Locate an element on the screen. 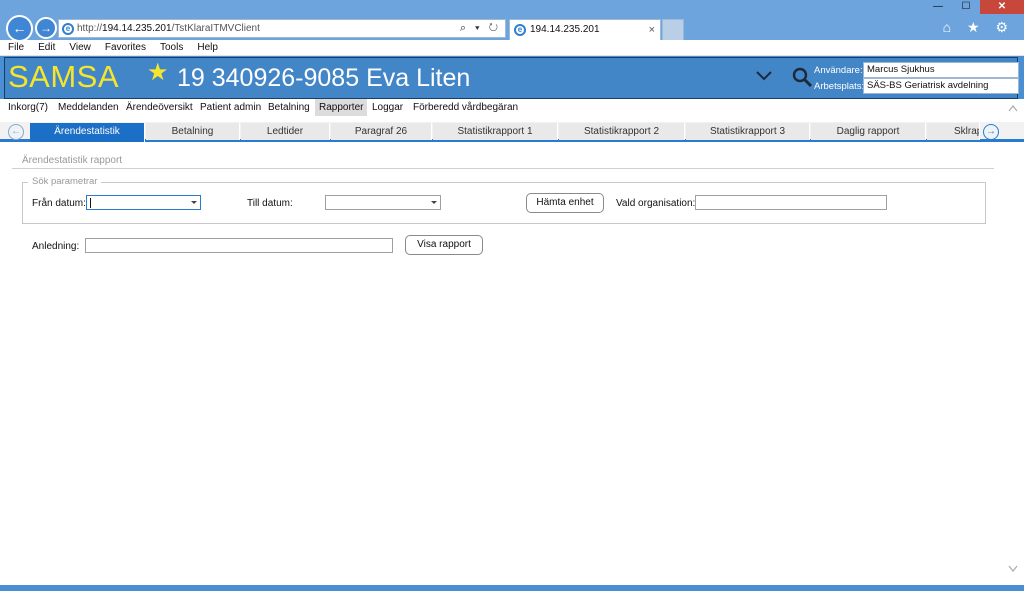 The image size is (1024, 591). to-date-label: Till datum: is located at coordinates (270, 203).